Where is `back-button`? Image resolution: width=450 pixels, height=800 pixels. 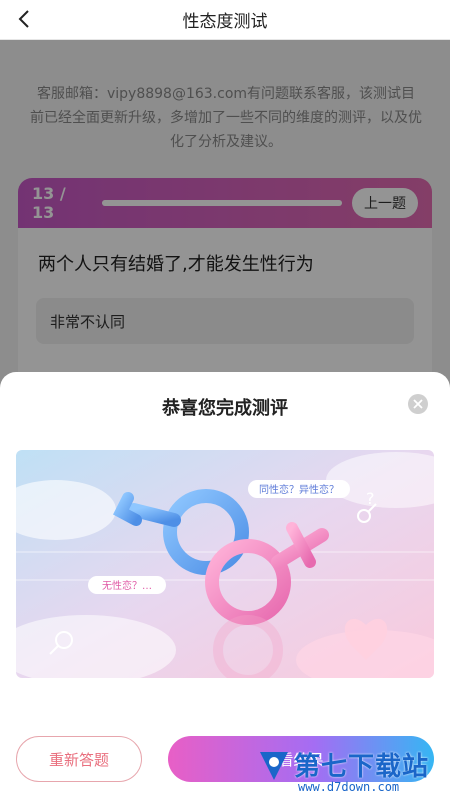 back-button is located at coordinates (25, 19).